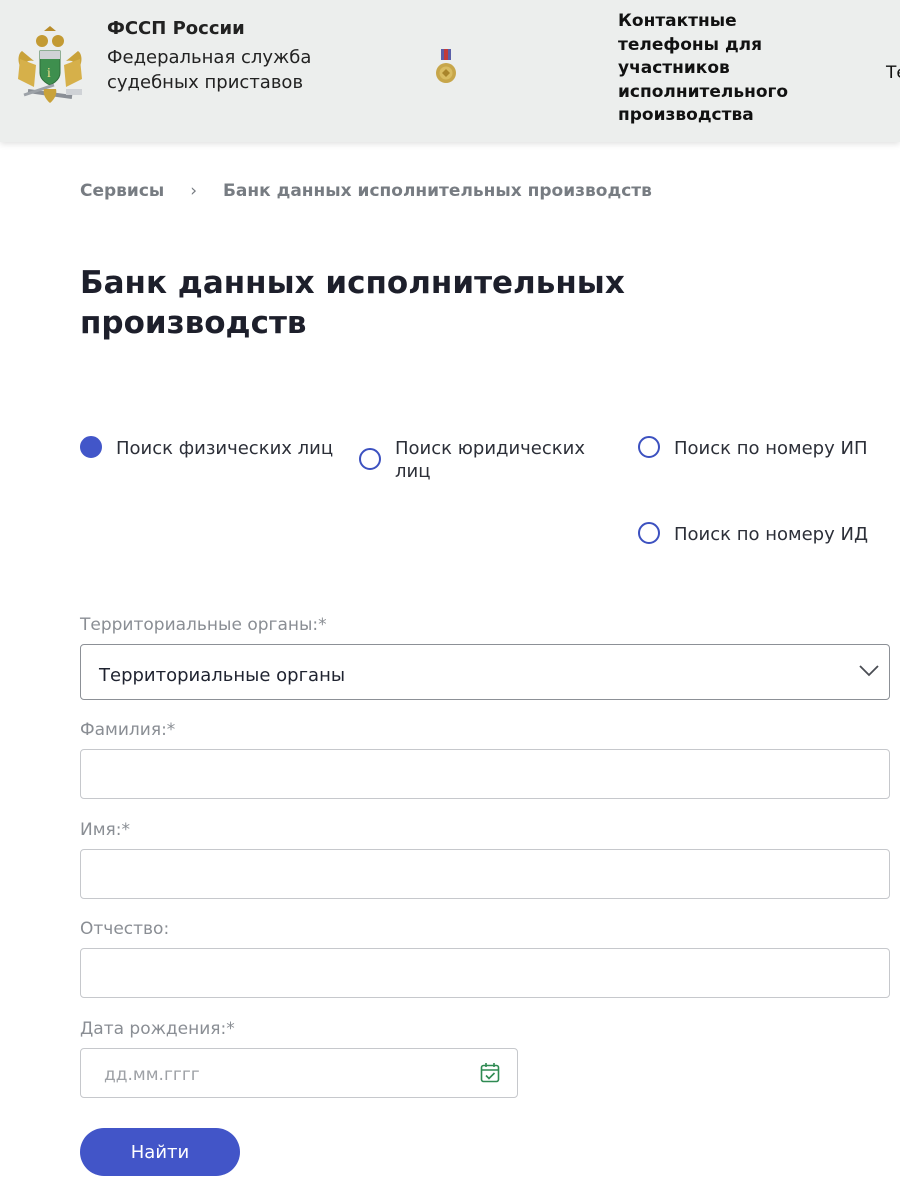  Describe the element at coordinates (352, 303) in the screenshot. I see `page-title: Банк данных исполнительных производств` at that location.